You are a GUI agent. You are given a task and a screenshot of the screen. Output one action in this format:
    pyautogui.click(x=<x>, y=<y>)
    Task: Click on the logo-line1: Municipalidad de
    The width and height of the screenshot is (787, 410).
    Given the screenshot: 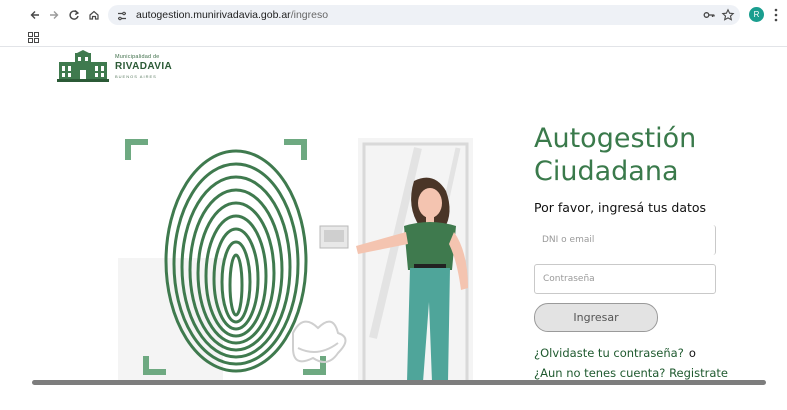 What is the action you would take?
    pyautogui.click(x=137, y=57)
    